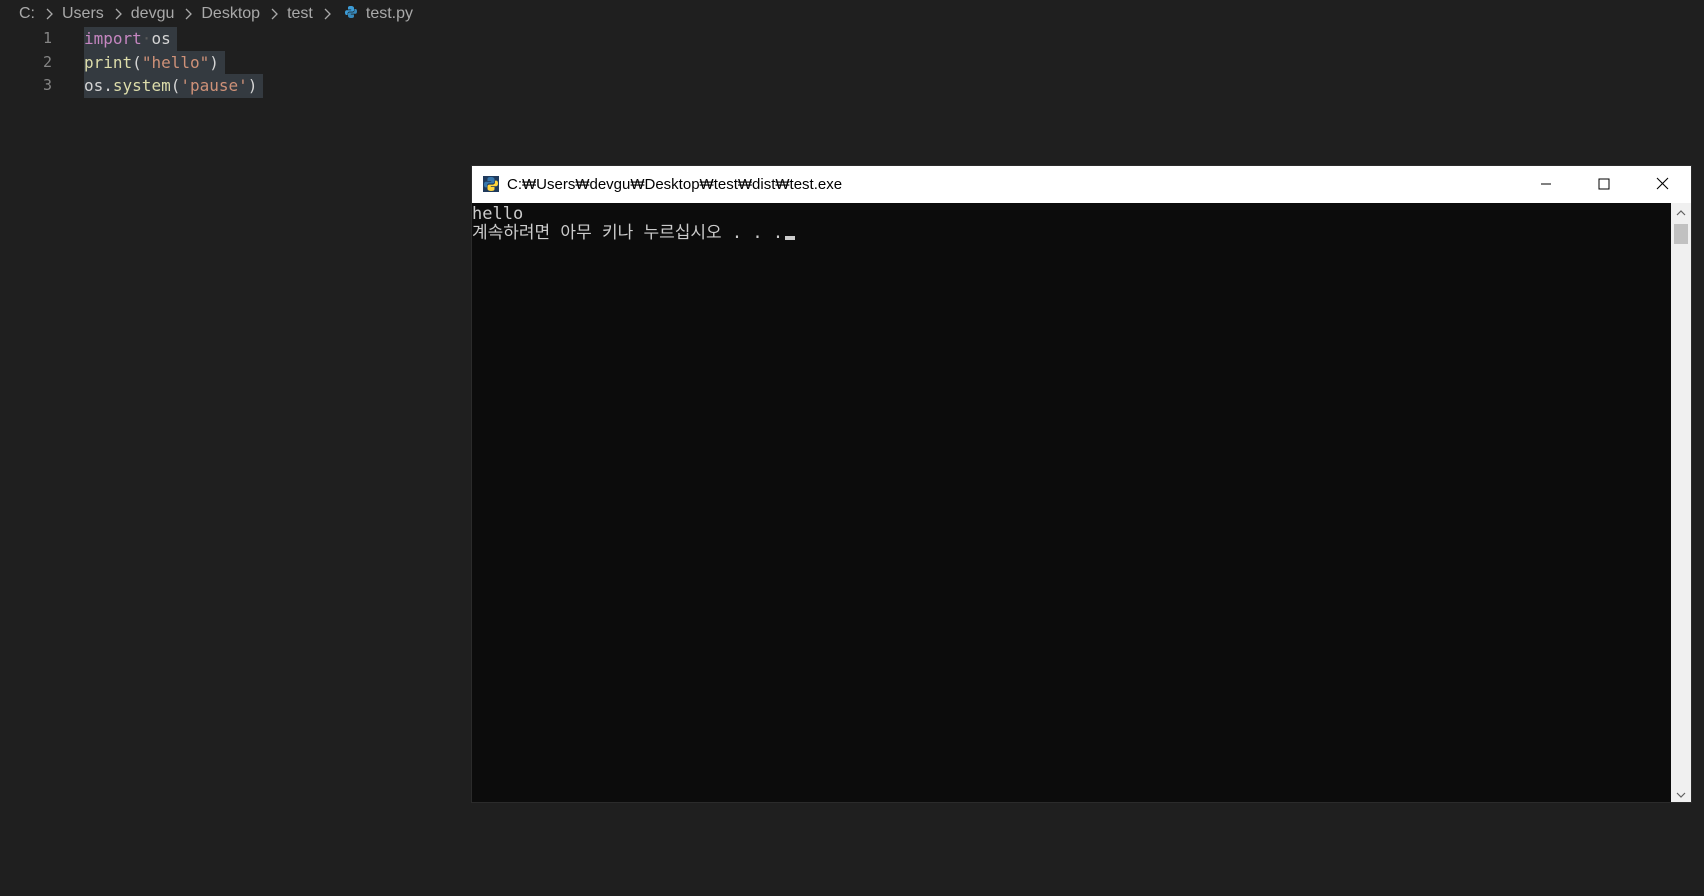 The height and width of the screenshot is (896, 1704). What do you see at coordinates (47, 38) in the screenshot?
I see `line-number: 1` at bounding box center [47, 38].